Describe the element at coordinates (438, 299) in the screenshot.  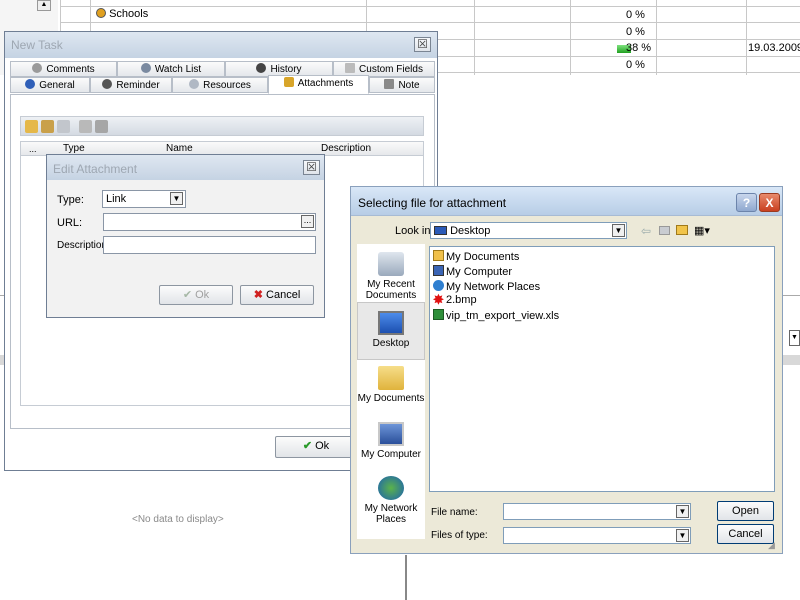
I see `bitmap-icon: ✸` at that location.